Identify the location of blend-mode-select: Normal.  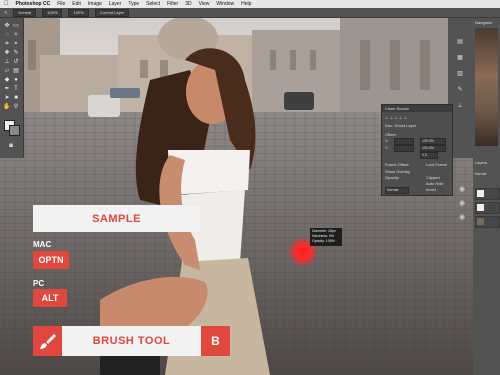
(397, 190).